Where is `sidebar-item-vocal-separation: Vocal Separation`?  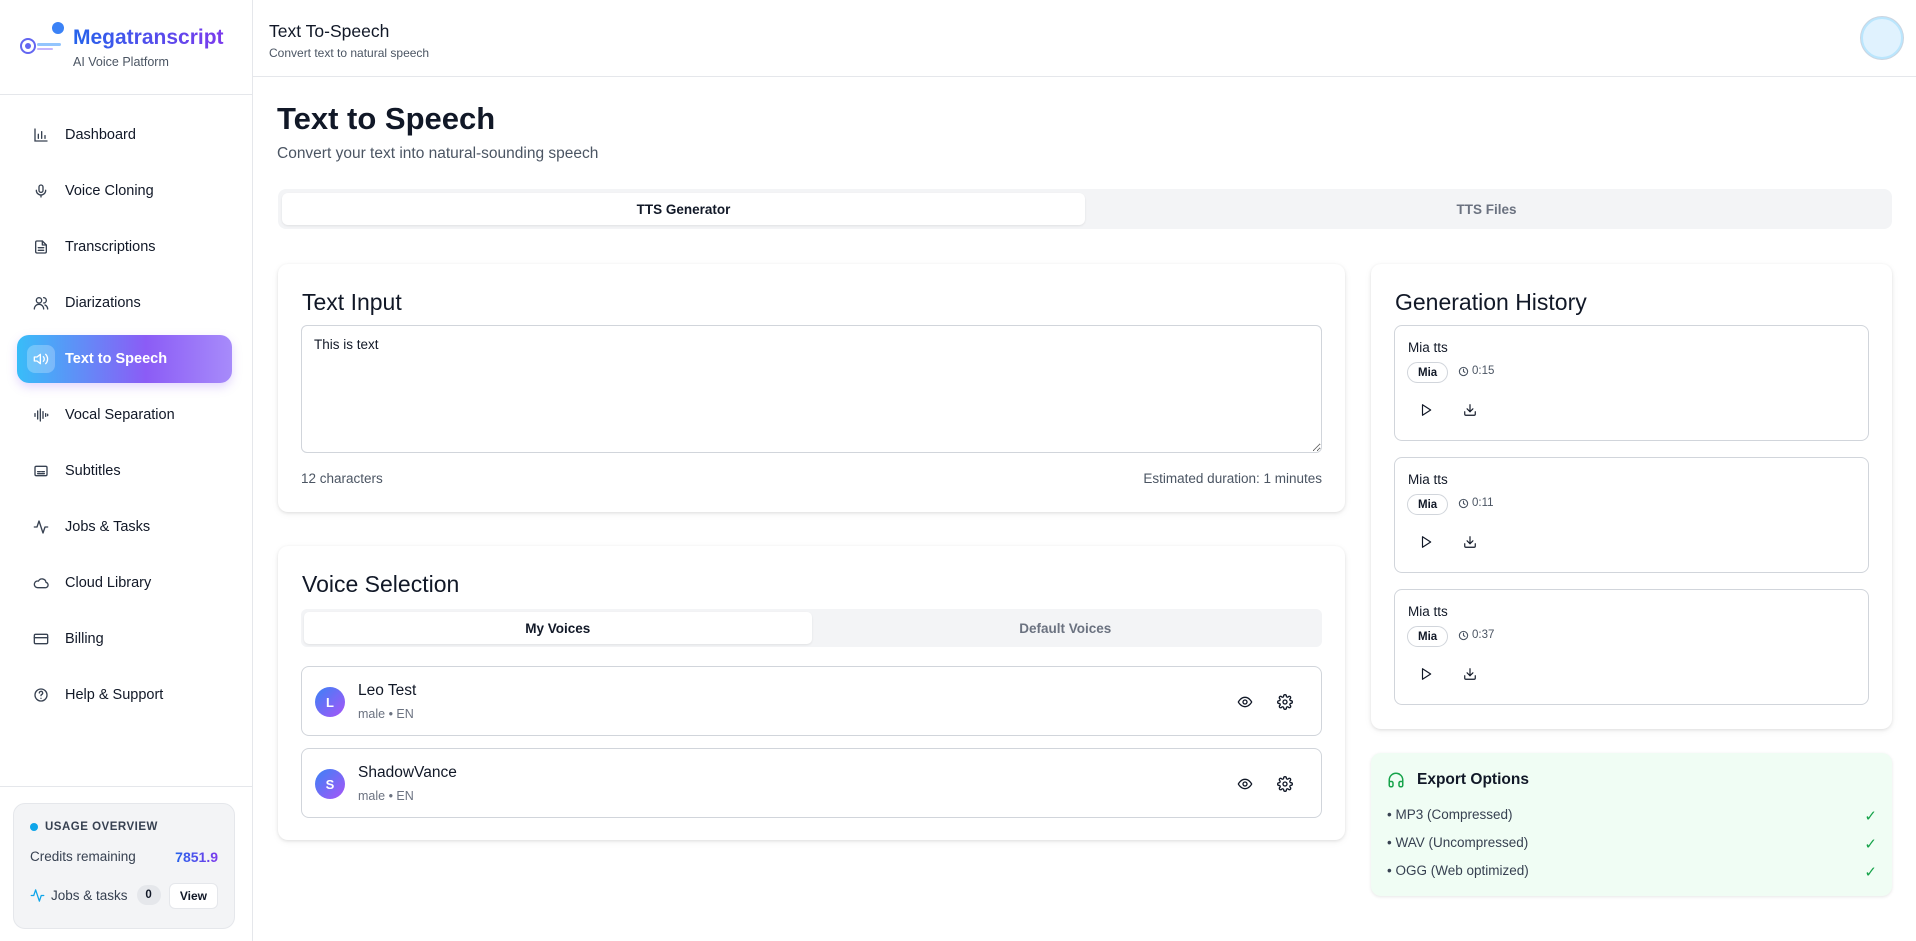 sidebar-item-vocal-separation: Vocal Separation is located at coordinates (124, 415).